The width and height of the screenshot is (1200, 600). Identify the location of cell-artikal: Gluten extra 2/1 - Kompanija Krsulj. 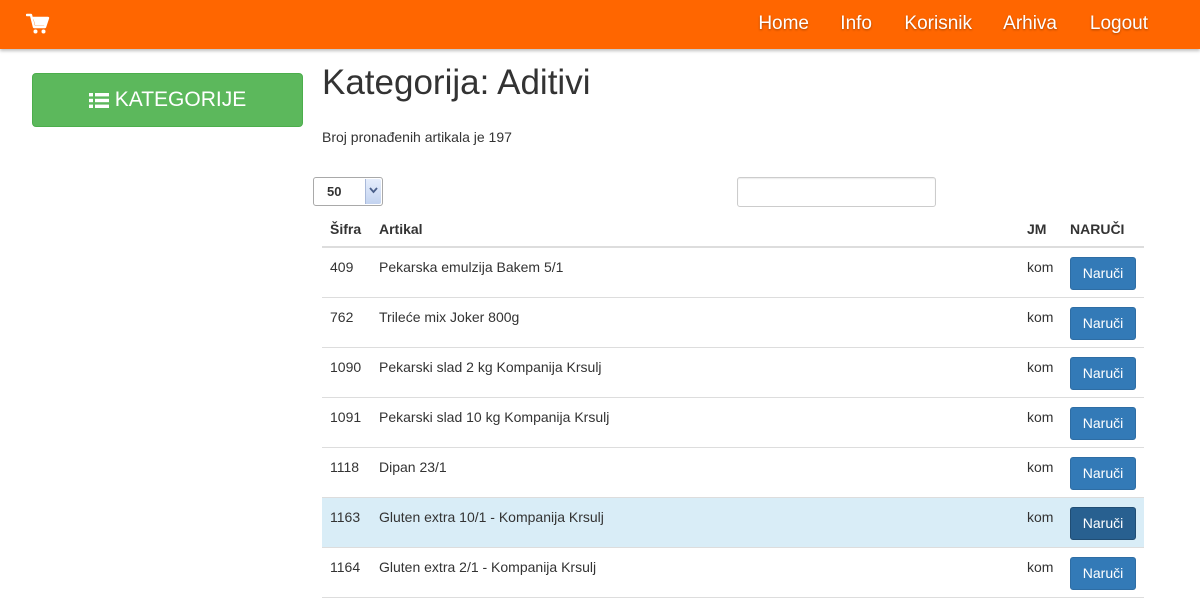
(488, 567).